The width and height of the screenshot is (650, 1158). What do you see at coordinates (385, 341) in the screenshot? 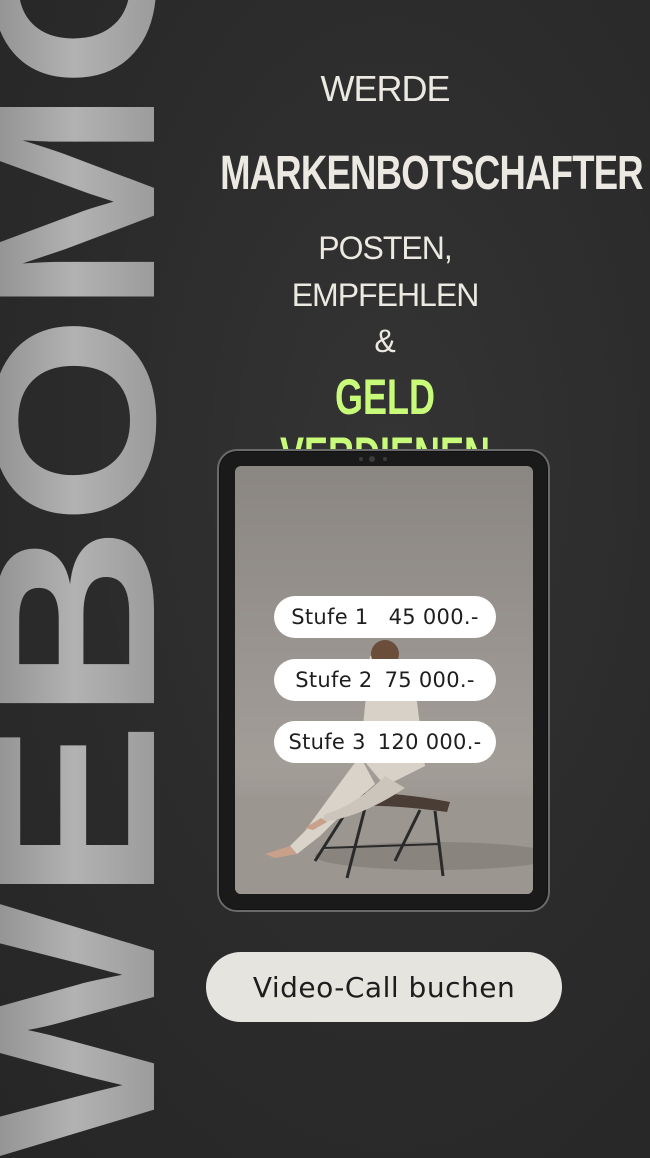
I see `headline-ampersand: &` at bounding box center [385, 341].